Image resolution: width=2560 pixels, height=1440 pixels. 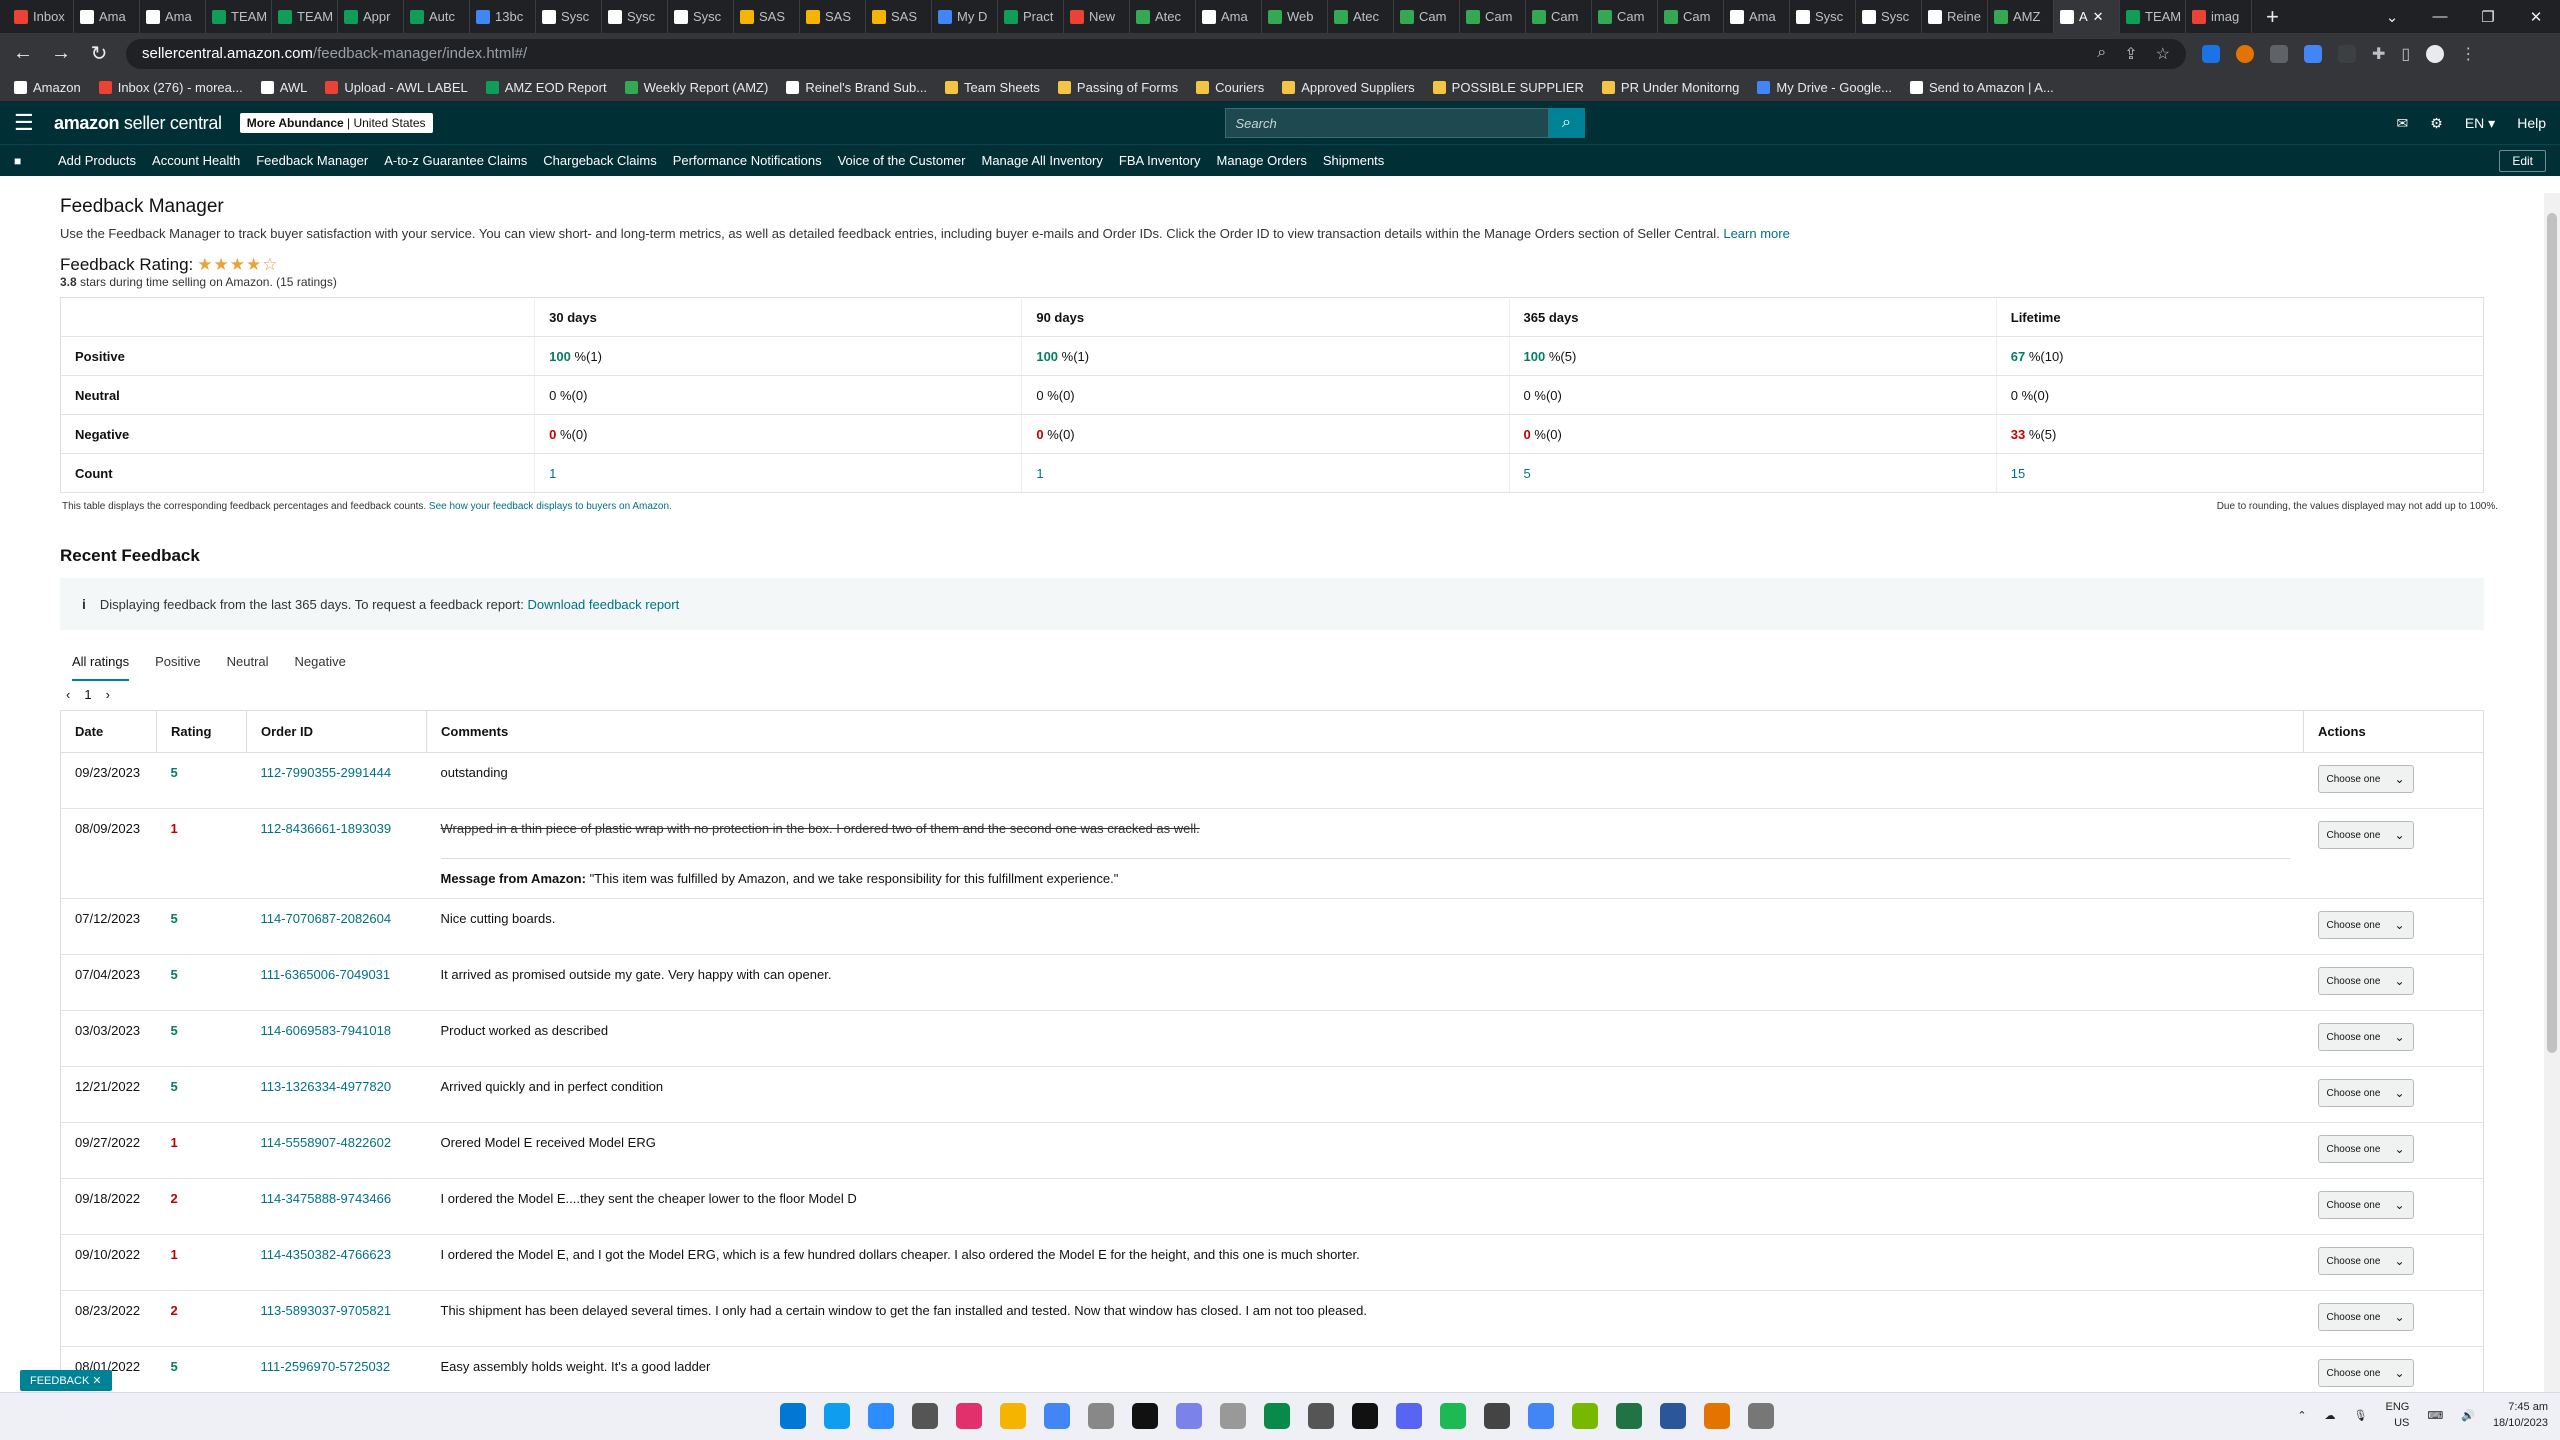 I want to click on order-id-link: 112-8436661-1893039, so click(x=336, y=853).